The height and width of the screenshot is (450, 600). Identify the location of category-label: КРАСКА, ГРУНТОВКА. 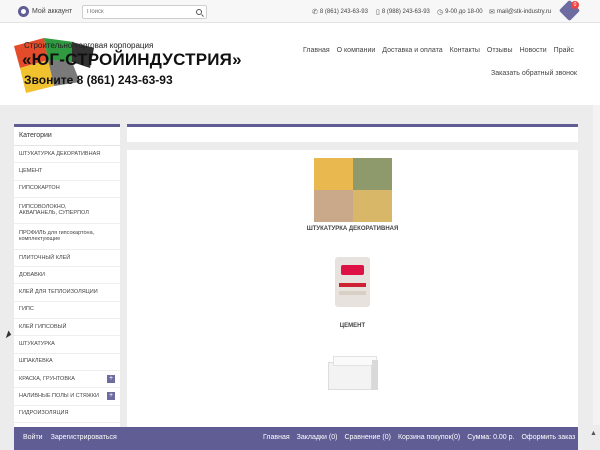
(47, 378).